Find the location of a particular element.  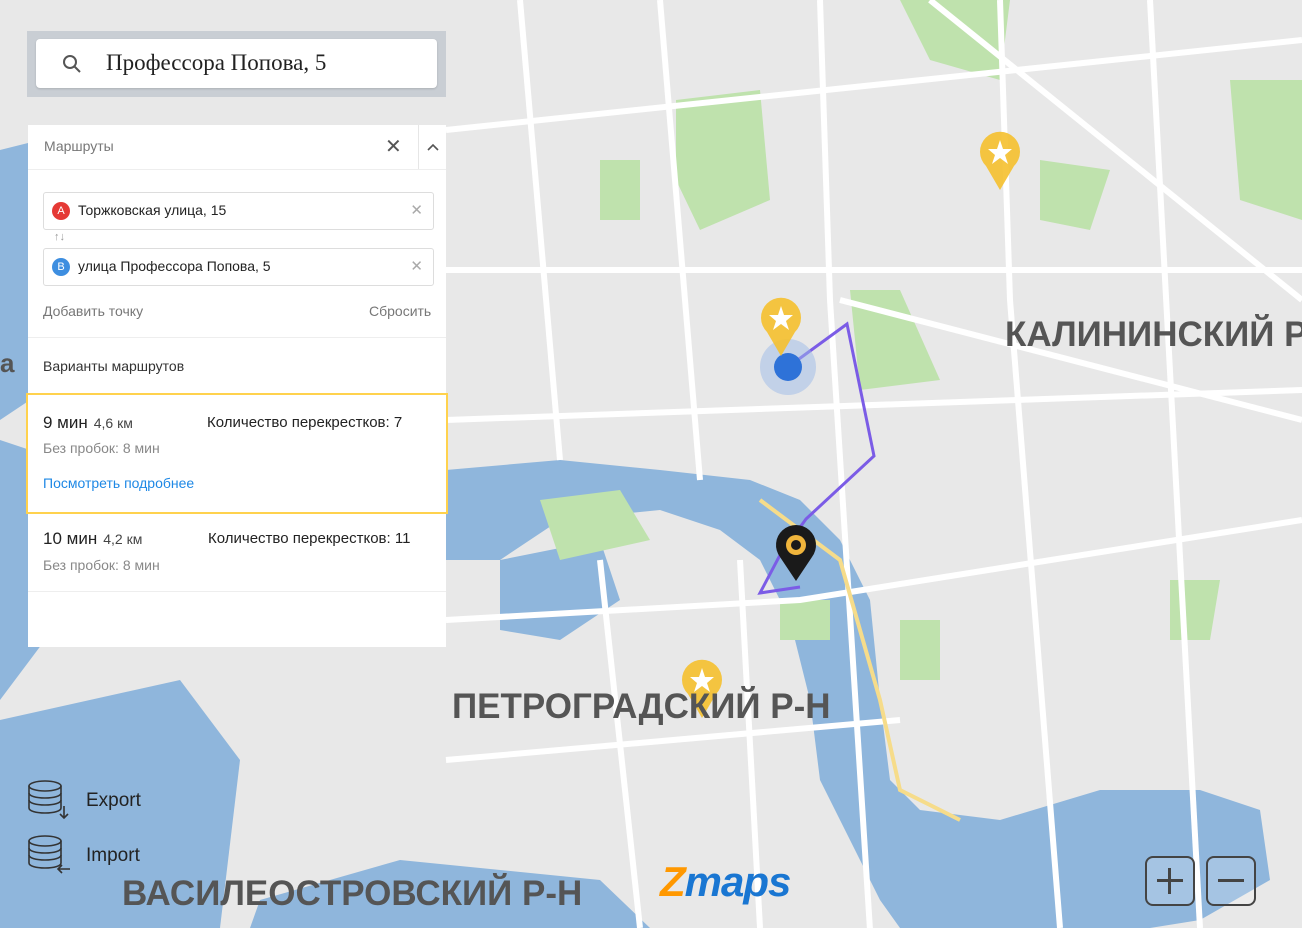

export-button: Export is located at coordinates (106, 800).